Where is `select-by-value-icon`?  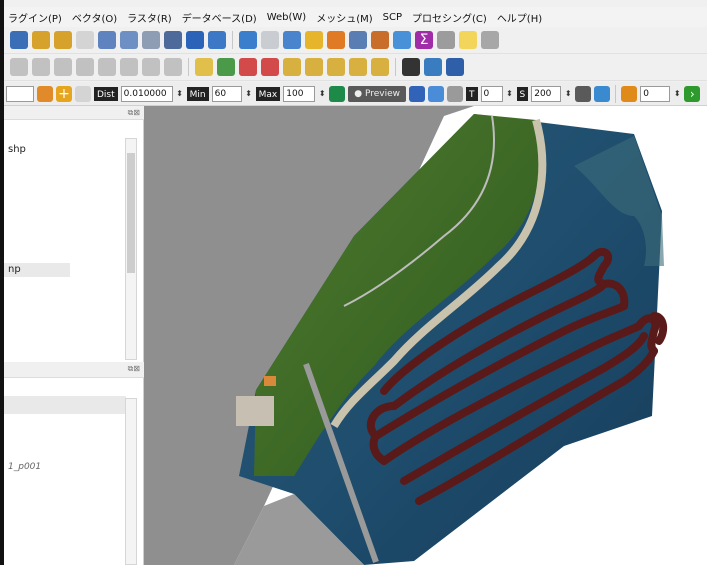
select-by-value-icon is located at coordinates (314, 40).